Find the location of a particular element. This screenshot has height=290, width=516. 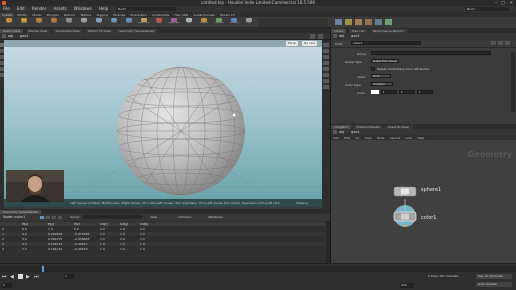

sky-light-icon is located at coordinates (378, 22).